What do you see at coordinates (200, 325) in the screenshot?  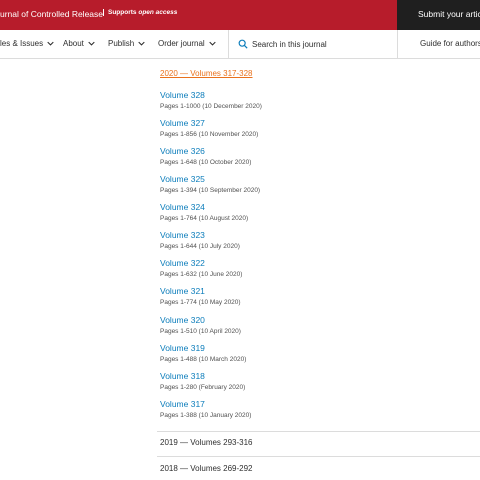 I see `volume-item: Volume 320 Pages 1-510 (10 April 2020)` at bounding box center [200, 325].